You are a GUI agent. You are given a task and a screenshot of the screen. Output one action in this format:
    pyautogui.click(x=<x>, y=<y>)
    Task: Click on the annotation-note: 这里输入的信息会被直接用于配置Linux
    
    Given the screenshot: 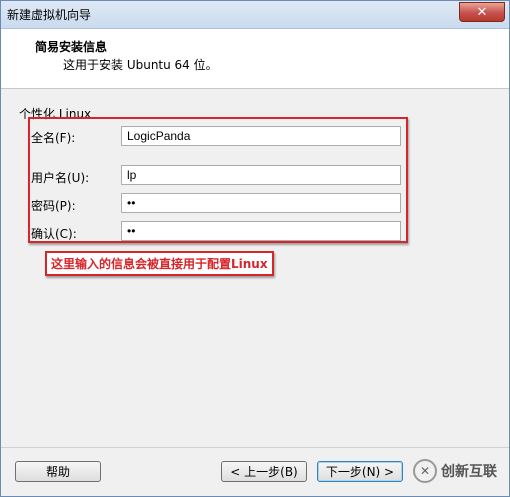 What is the action you would take?
    pyautogui.click(x=159, y=263)
    